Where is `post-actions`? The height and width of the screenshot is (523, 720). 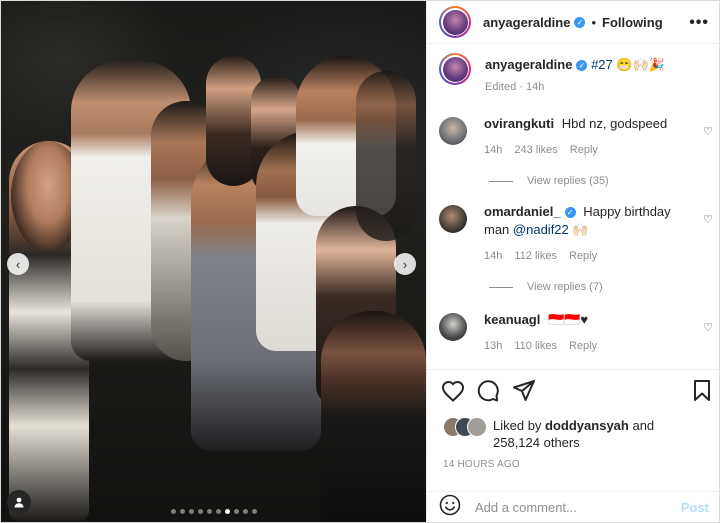
post-actions is located at coordinates (573, 389).